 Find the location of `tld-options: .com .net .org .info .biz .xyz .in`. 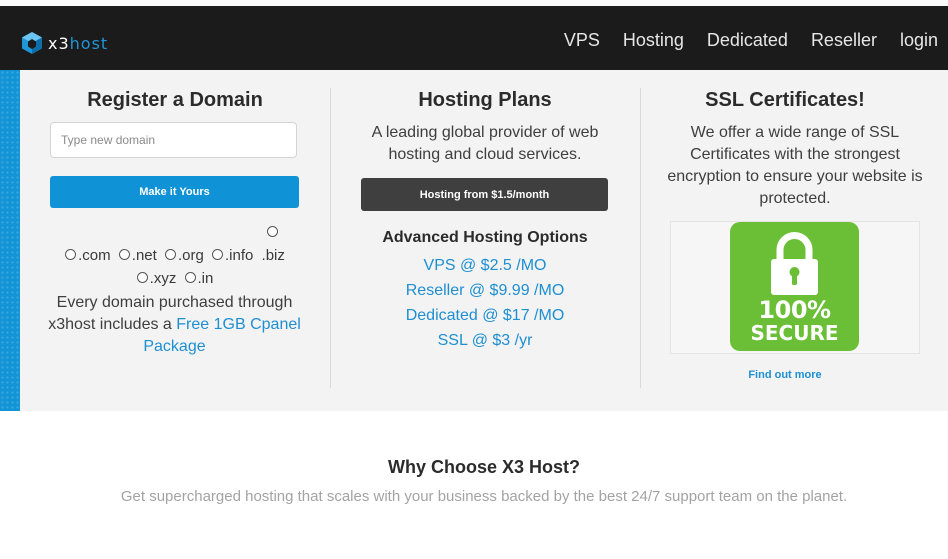

tld-options: .com .net .org .info .biz .xyz .in is located at coordinates (175, 255).